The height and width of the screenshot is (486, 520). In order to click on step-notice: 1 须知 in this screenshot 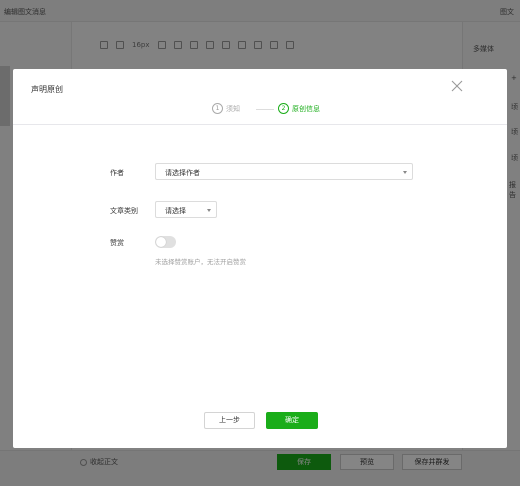, I will do `click(226, 108)`.